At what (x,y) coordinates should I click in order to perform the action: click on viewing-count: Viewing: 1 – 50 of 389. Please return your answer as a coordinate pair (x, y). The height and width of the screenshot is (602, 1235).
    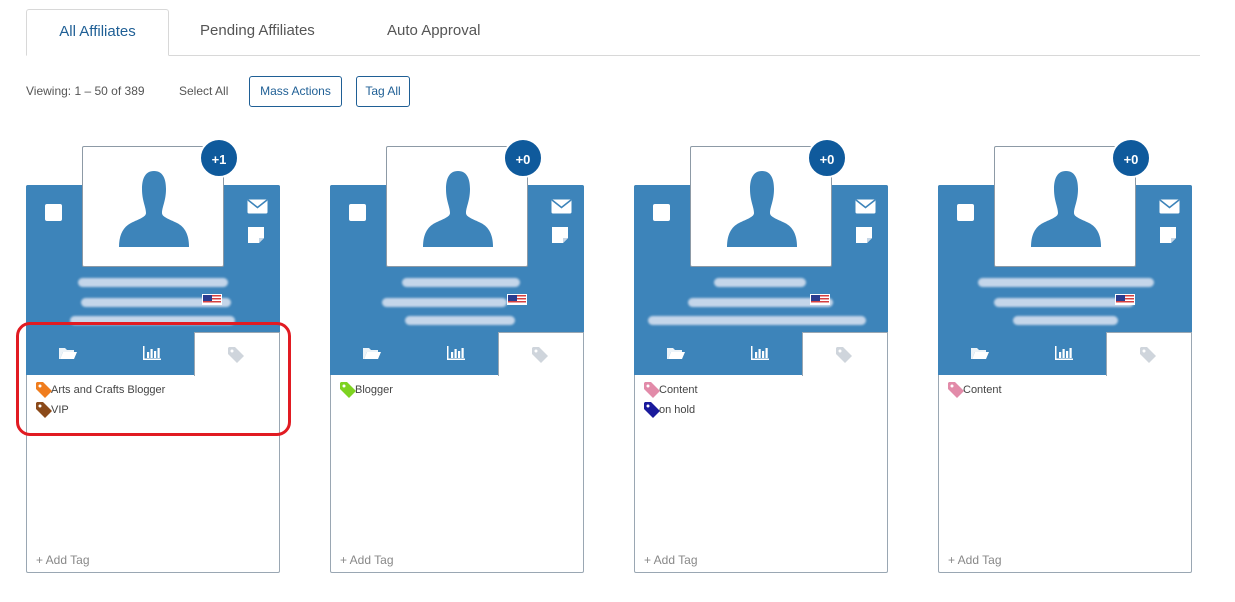
    Looking at the image, I should click on (85, 91).